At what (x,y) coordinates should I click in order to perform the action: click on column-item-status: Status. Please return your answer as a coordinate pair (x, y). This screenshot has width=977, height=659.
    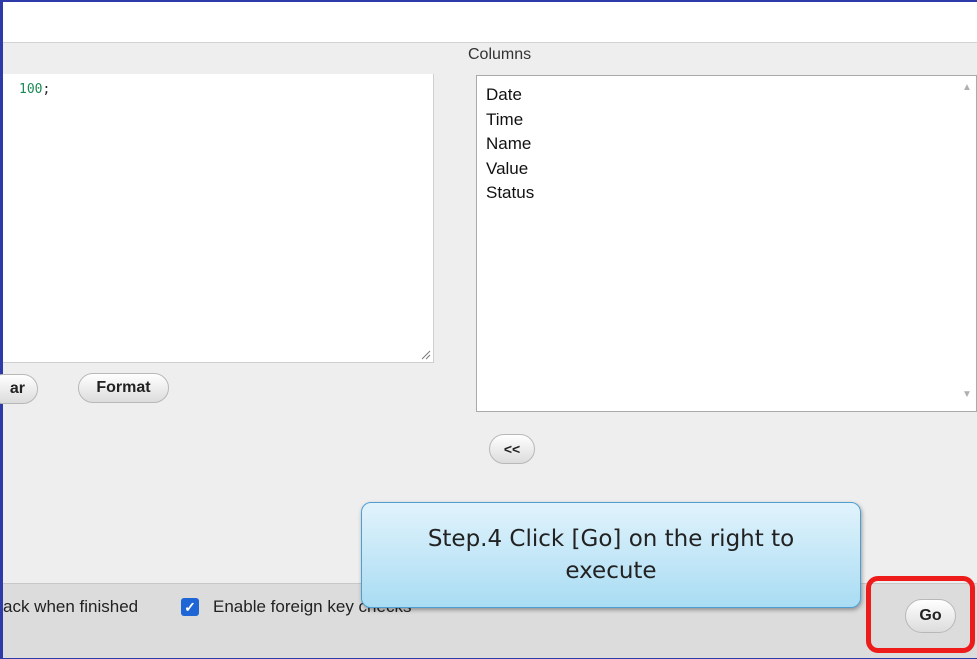
    Looking at the image, I should click on (510, 193).